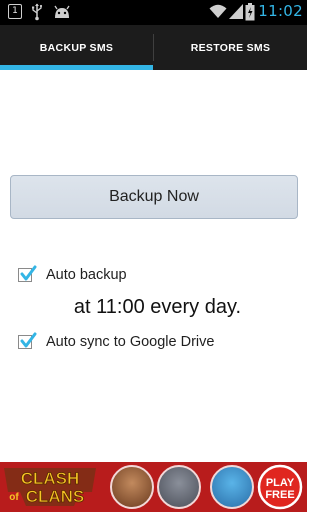 The height and width of the screenshot is (512, 320). Describe the element at coordinates (62, 11) in the screenshot. I see `android-debug-icon` at that location.